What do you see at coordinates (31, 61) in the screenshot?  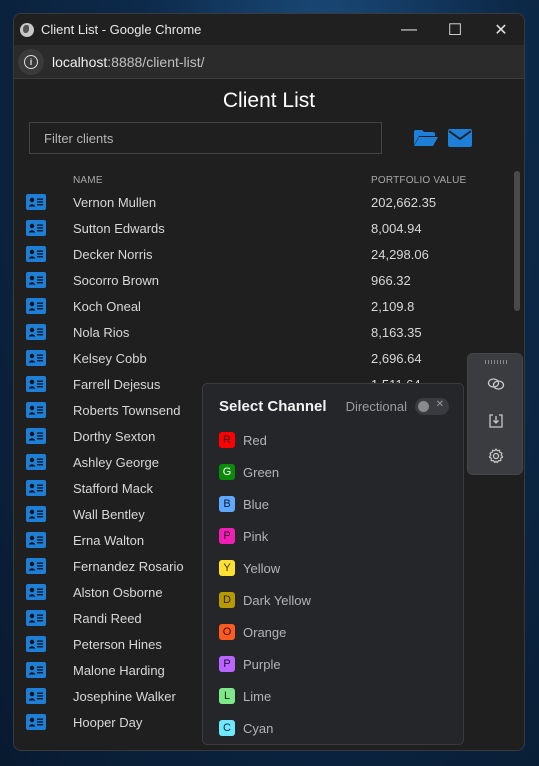 I see `site-info-button: i` at bounding box center [31, 61].